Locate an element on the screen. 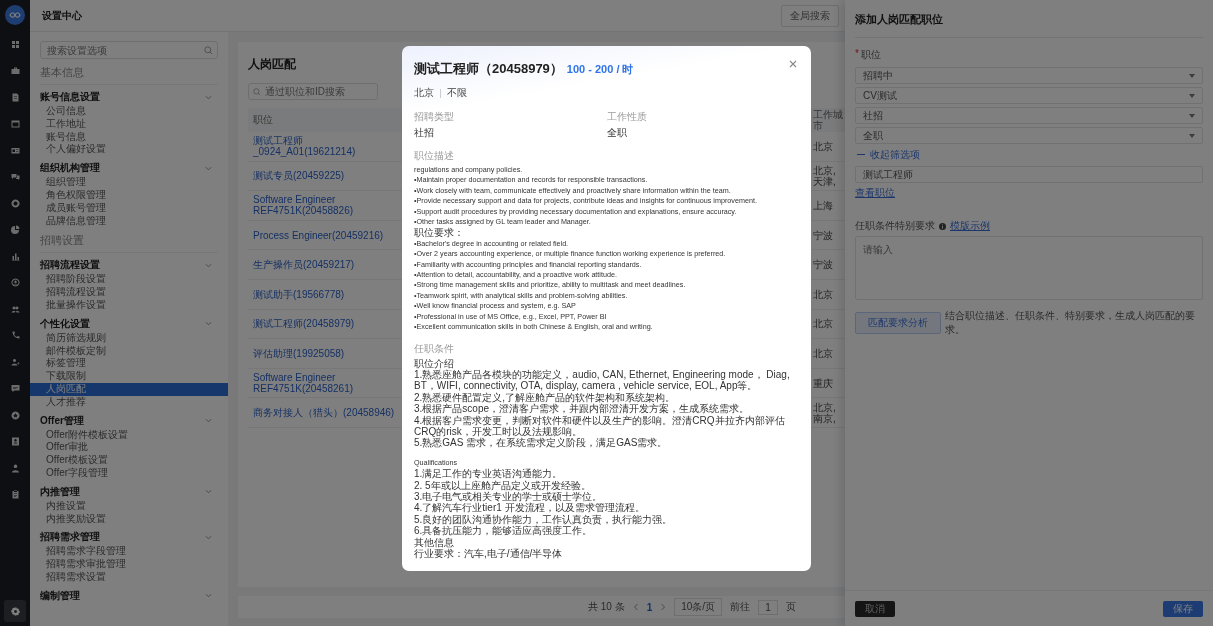 This screenshot has width=1213, height=626. global-search-button: 全局搜索 is located at coordinates (810, 15).